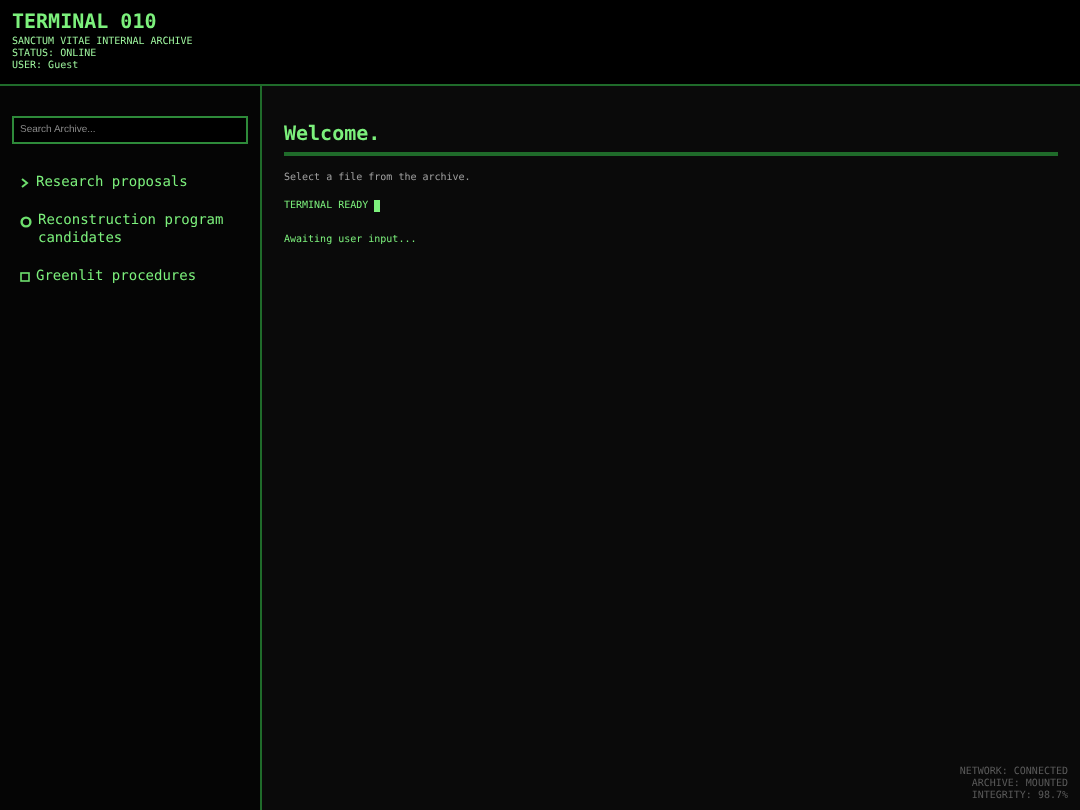  I want to click on circle-icon, so click(26, 222).